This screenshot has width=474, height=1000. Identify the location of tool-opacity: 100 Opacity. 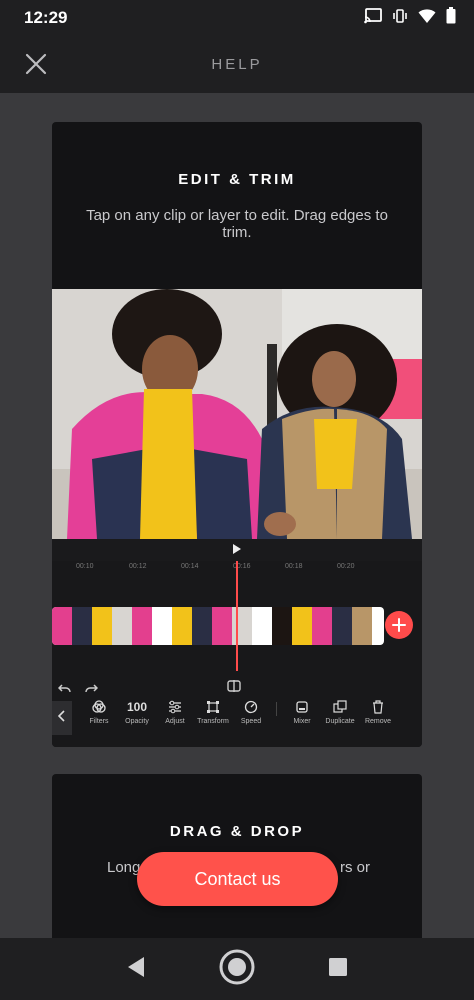
(137, 712).